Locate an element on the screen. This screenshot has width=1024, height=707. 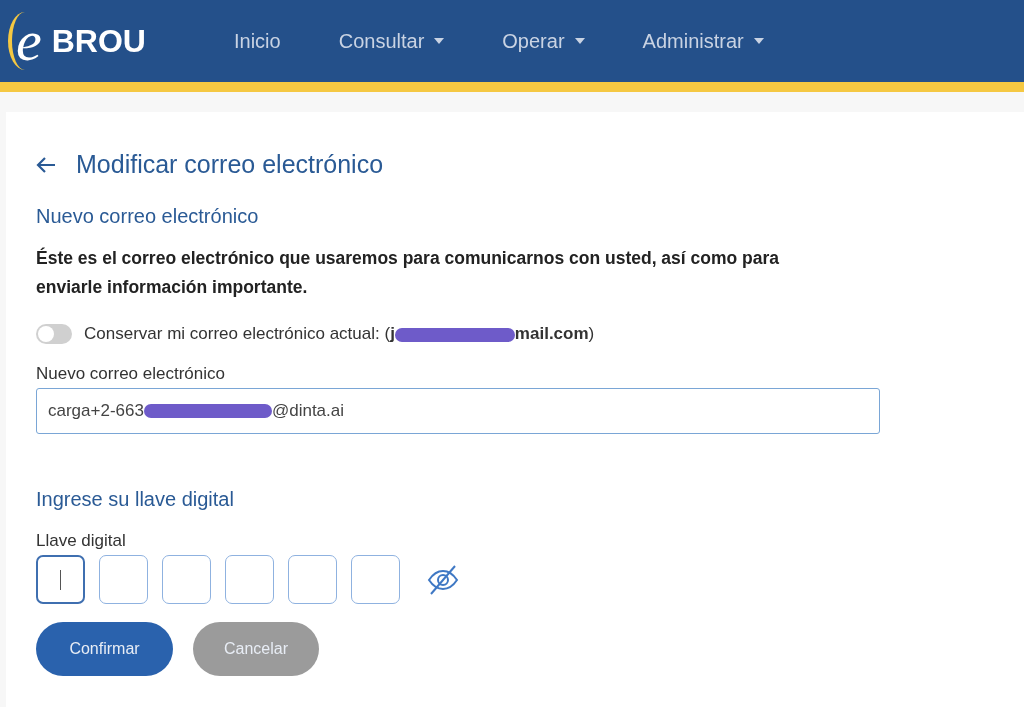
section-heading: Nuevo correo electrónico is located at coordinates (148, 216).